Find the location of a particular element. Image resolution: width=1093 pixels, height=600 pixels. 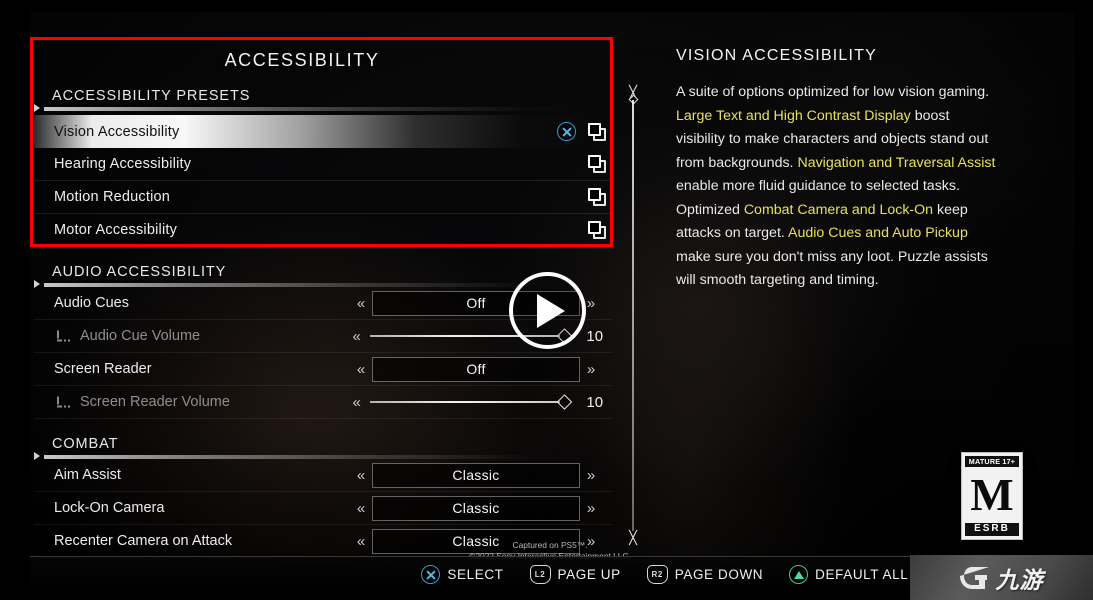

description-title: VISION ACCESSIBILITY is located at coordinates (776, 55).